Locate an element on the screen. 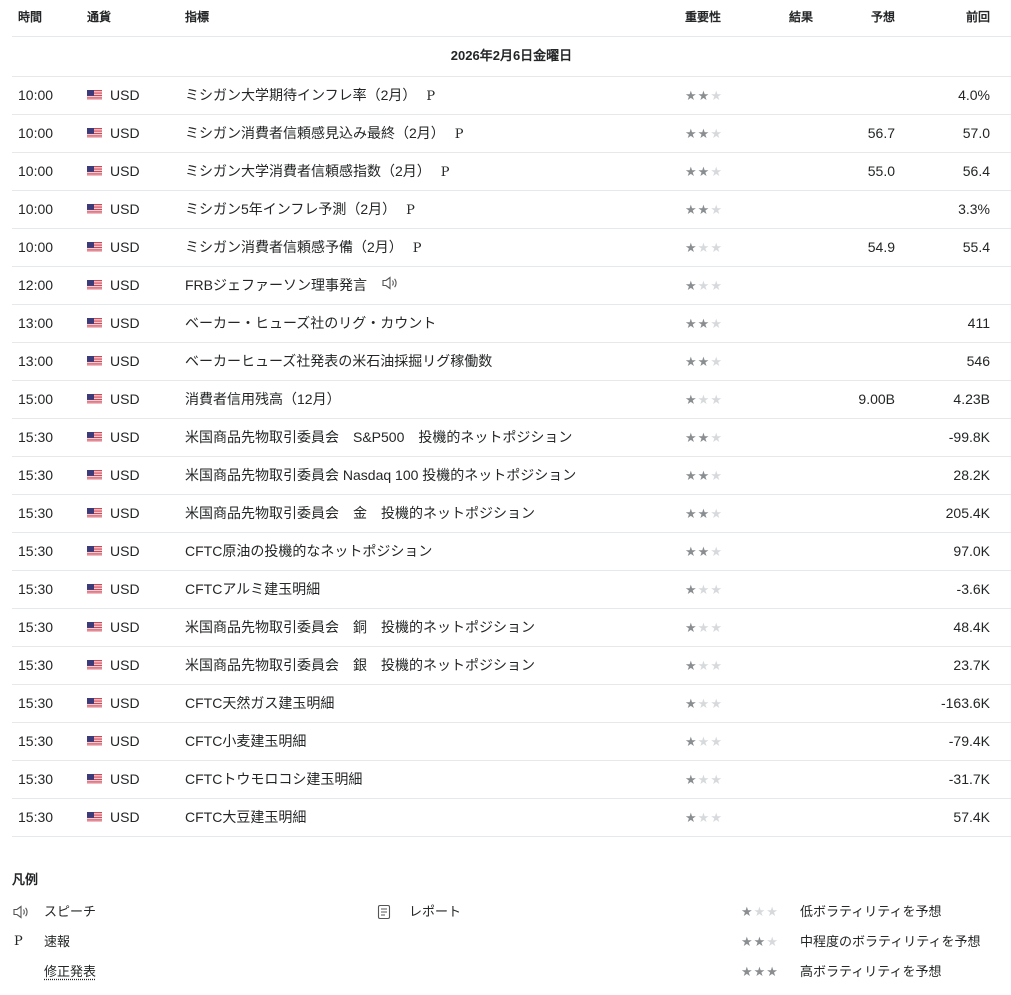  event-name: CFTCトウモロコシ建玉明細 is located at coordinates (273, 779).